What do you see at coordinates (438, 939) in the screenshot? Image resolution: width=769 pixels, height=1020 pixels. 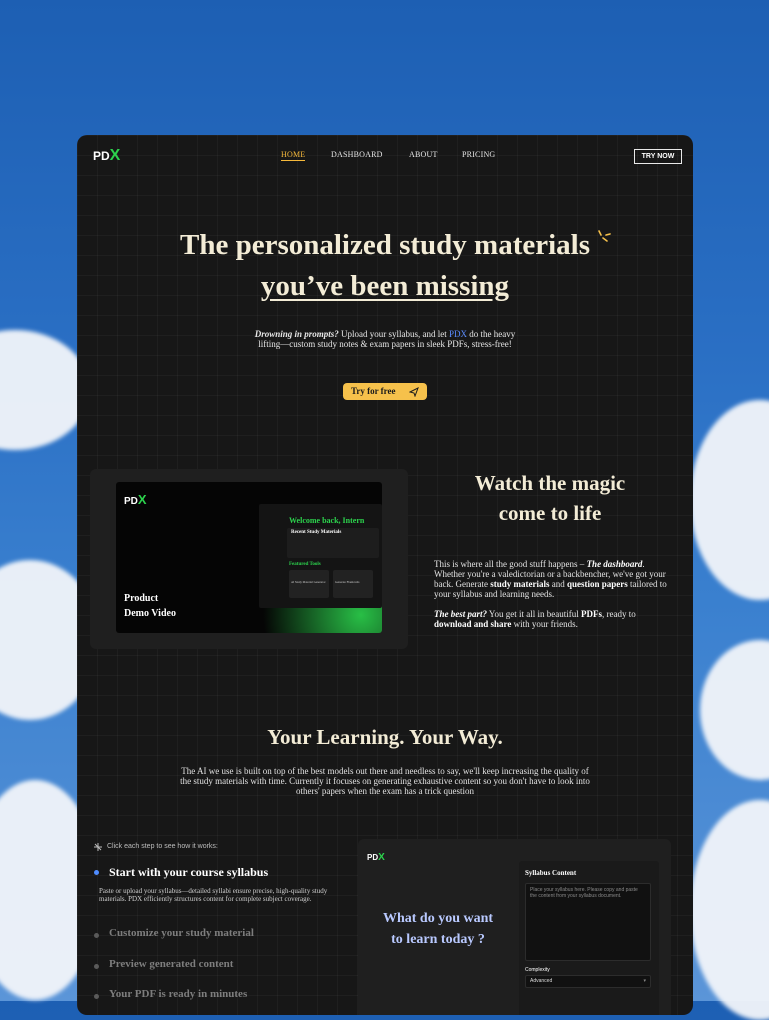 I see `panel-question-line2: to learn today ?` at bounding box center [438, 939].